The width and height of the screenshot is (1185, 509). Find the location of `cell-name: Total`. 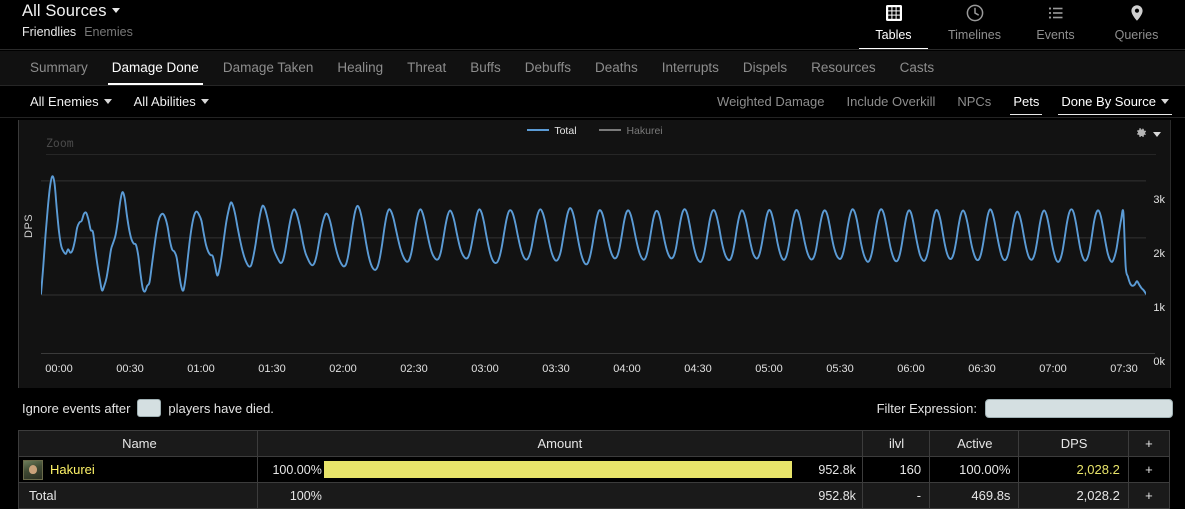

cell-name: Total is located at coordinates (138, 495).